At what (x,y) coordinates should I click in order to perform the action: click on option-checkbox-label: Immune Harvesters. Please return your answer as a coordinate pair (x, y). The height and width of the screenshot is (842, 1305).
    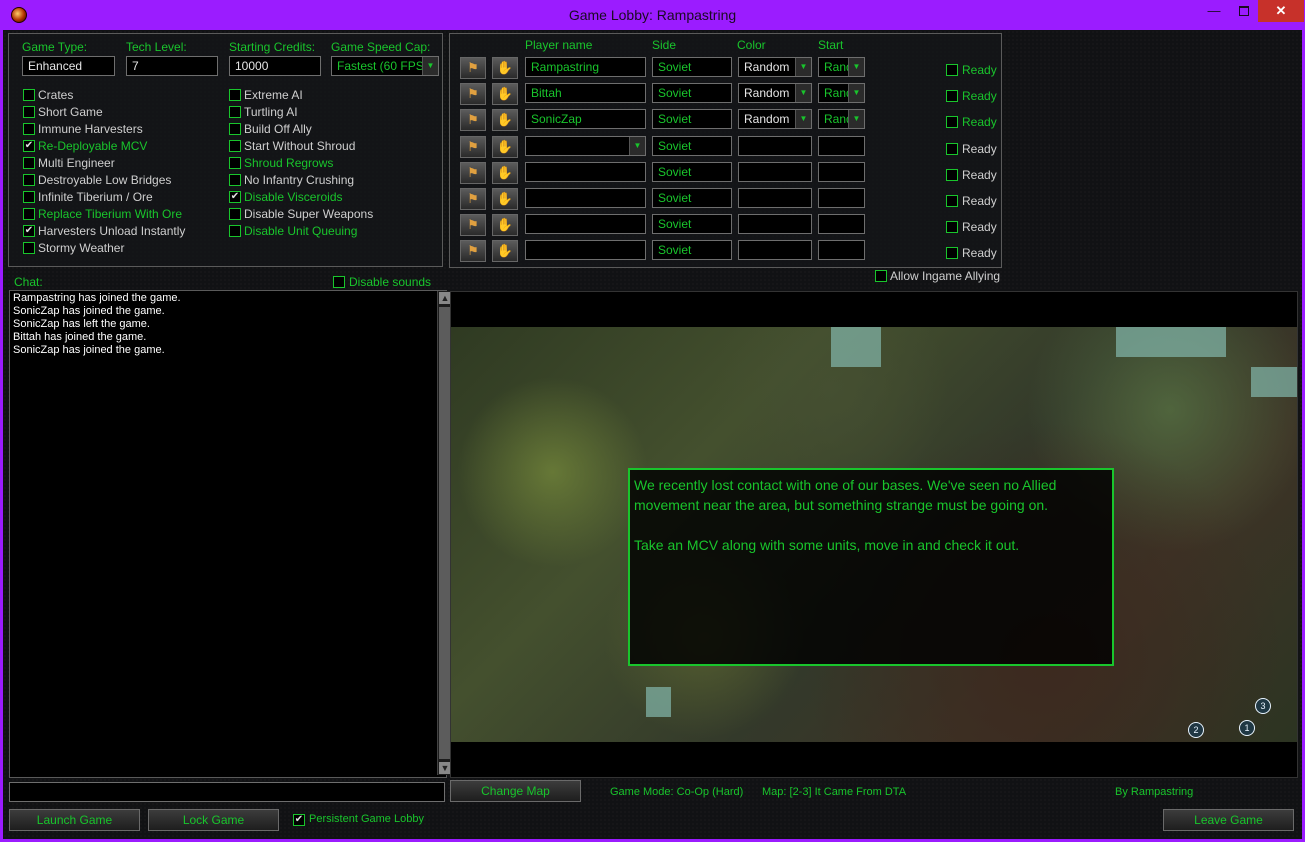
    Looking at the image, I should click on (90, 129).